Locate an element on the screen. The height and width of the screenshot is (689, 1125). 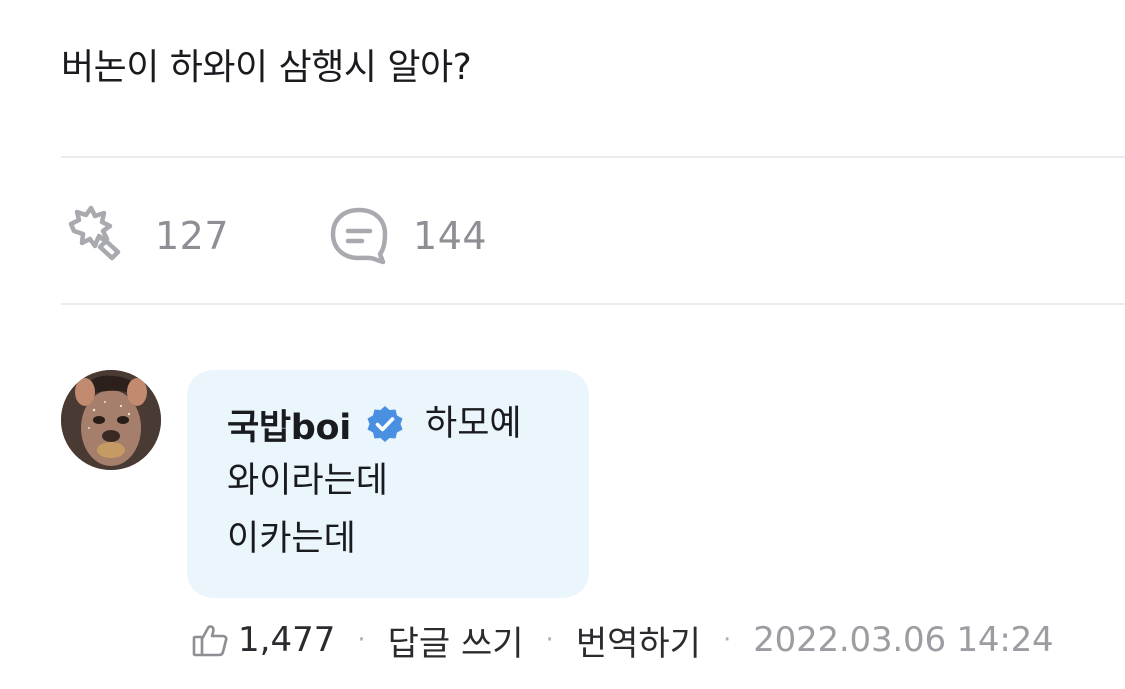
like-stat-count: 127 is located at coordinates (192, 236).